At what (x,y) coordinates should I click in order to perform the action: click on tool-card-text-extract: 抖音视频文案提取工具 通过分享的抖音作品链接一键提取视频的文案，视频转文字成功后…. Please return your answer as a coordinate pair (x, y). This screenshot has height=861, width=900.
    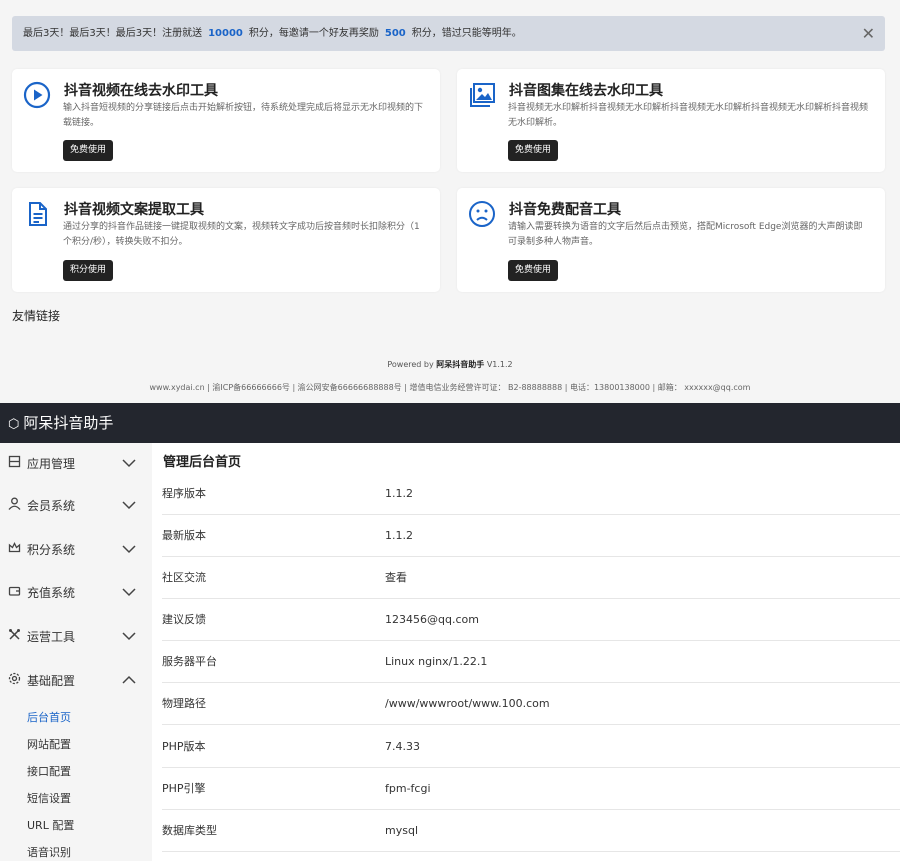
    Looking at the image, I should click on (226, 240).